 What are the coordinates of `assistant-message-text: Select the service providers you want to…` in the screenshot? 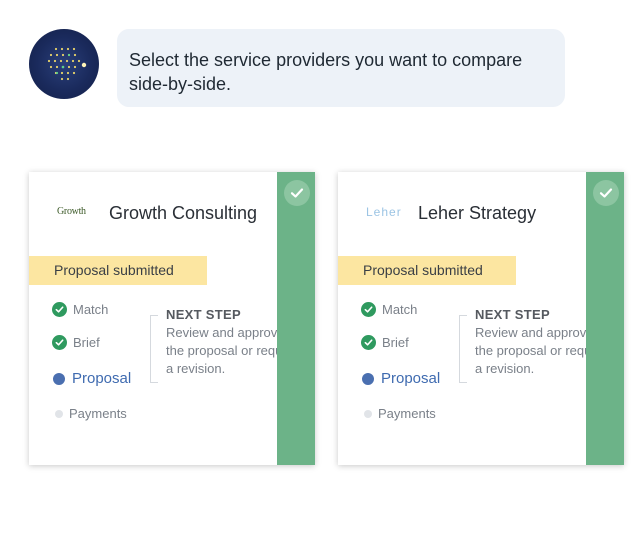 It's located at (326, 72).